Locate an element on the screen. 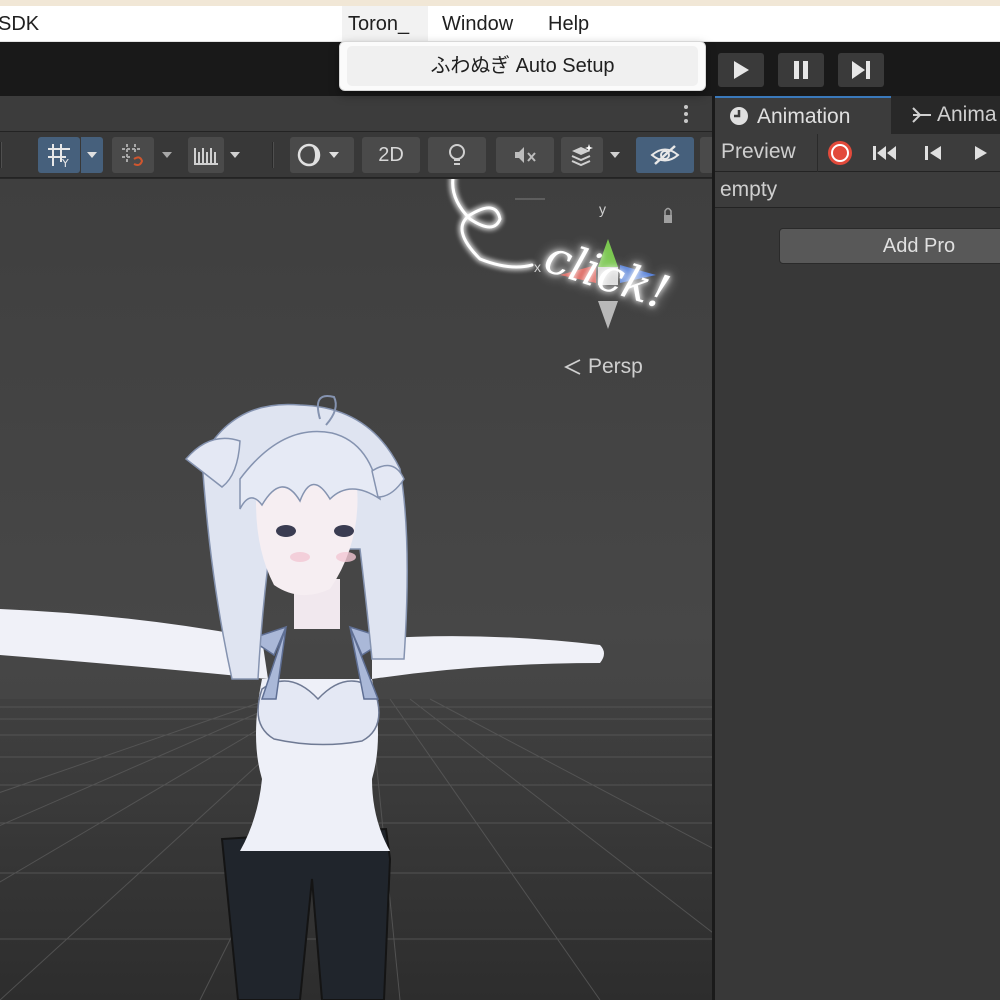 This screenshot has width=1000, height=1000. previous-frame-icon is located at coordinates (933, 153).